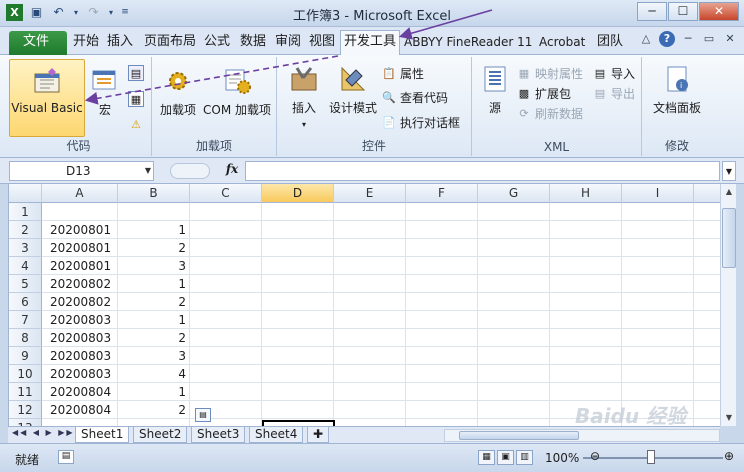  Describe the element at coordinates (25, 356) in the screenshot. I see `row-header: 9` at that location.